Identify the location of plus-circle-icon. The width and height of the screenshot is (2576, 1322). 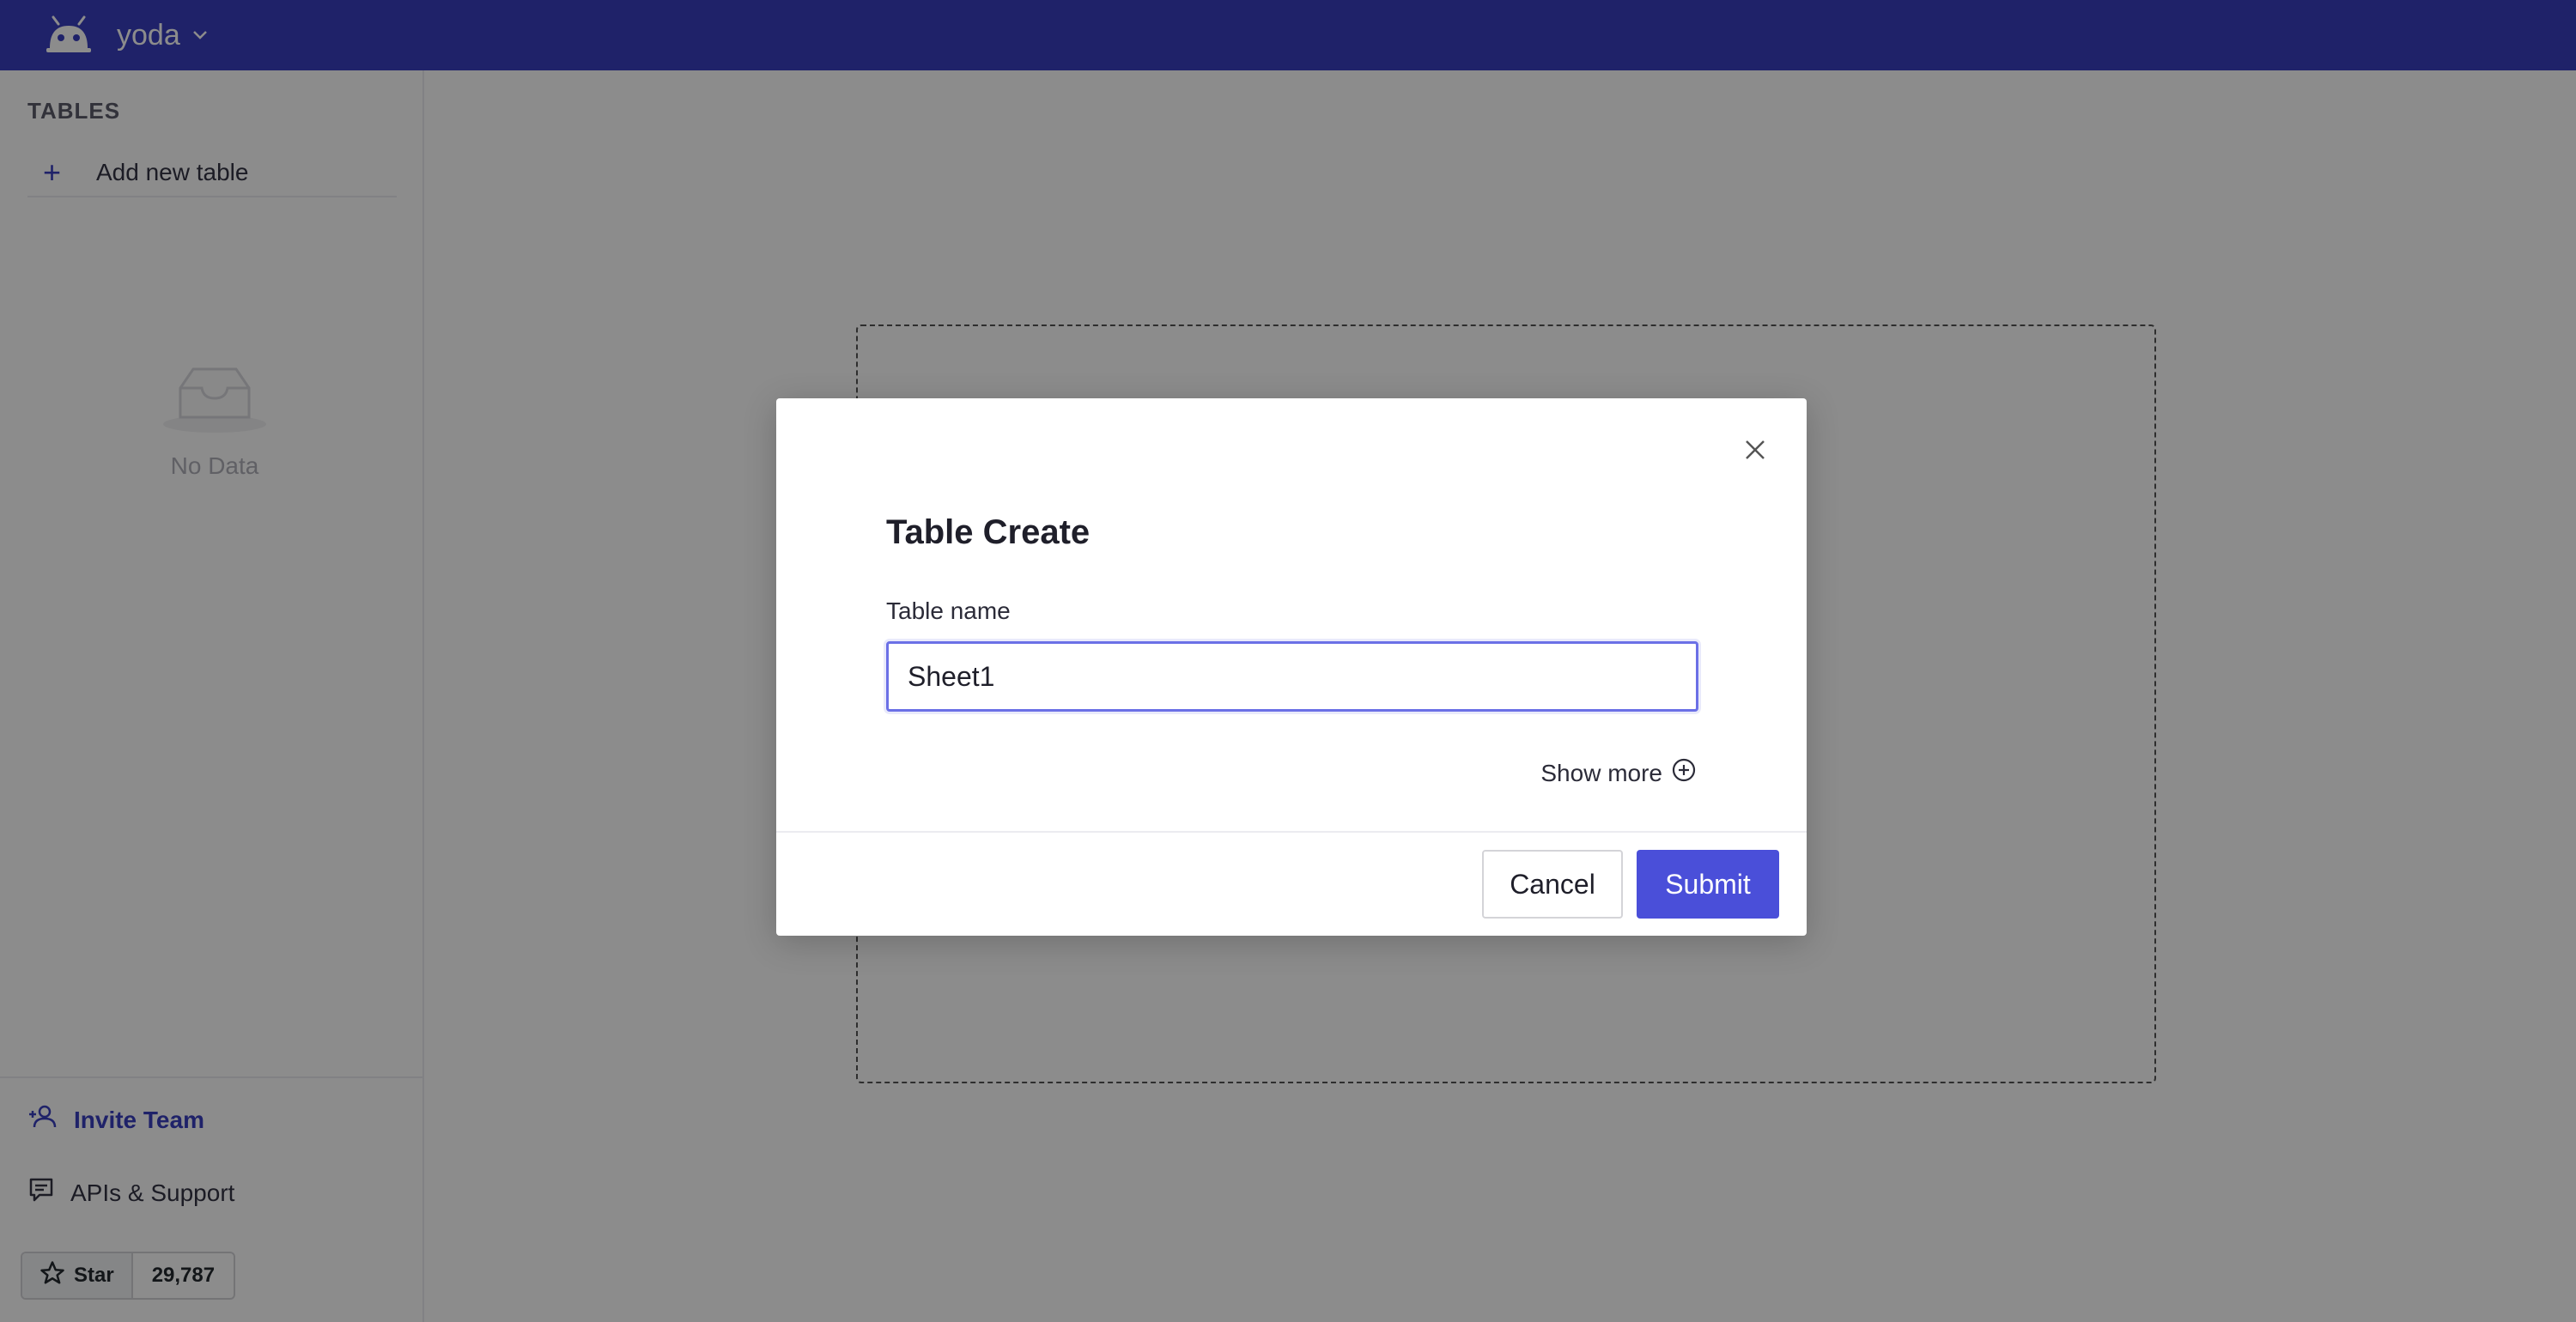
(1679, 773).